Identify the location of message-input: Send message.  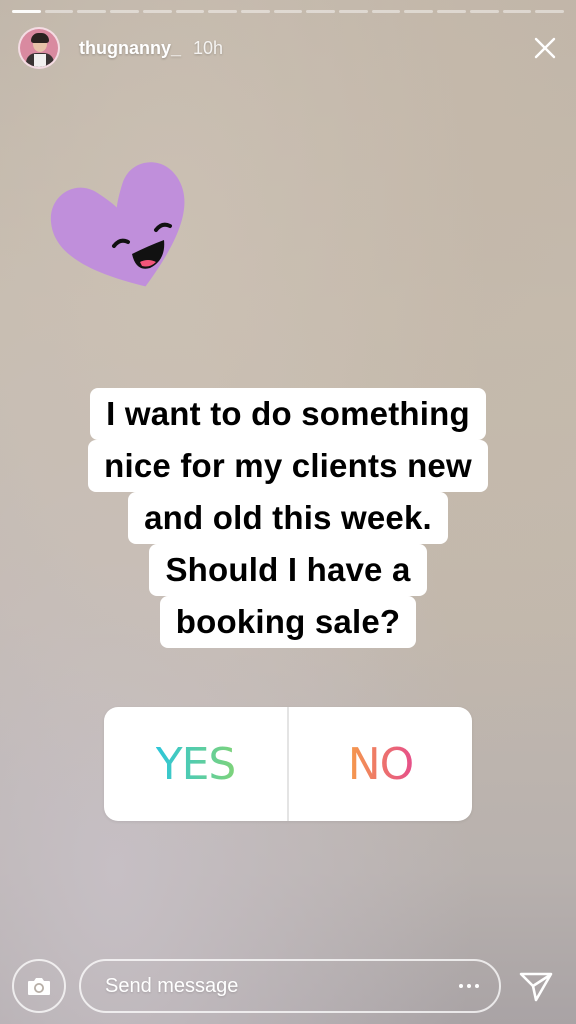
(290, 986).